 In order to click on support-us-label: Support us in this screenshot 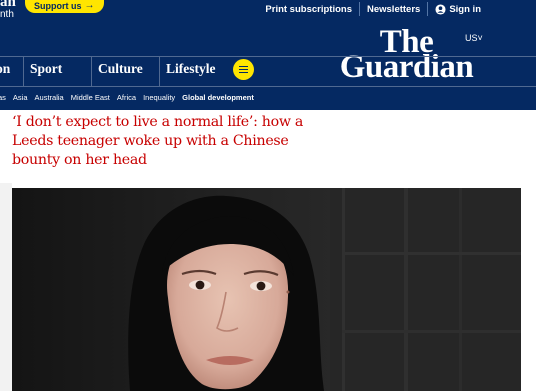, I will do `click(58, 5)`.